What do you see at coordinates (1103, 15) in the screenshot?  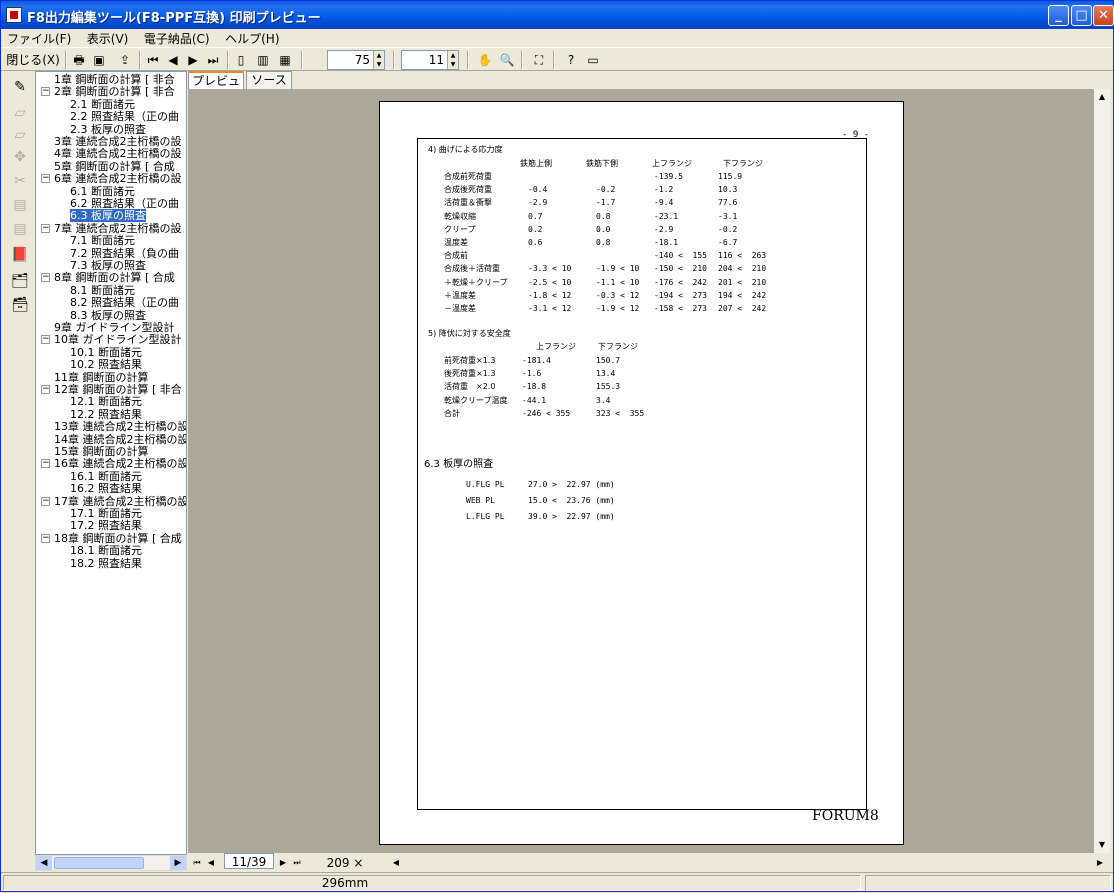 I see `close-button: ✕` at bounding box center [1103, 15].